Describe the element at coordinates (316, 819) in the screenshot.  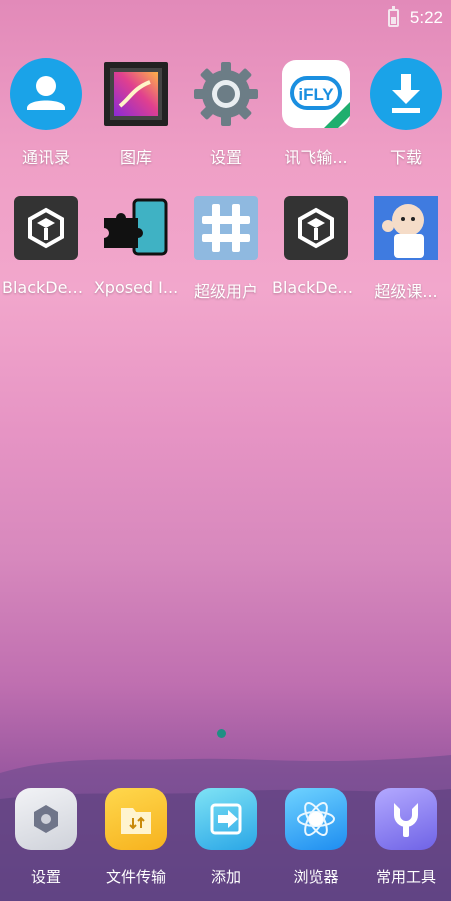
I see `browser-icon` at that location.